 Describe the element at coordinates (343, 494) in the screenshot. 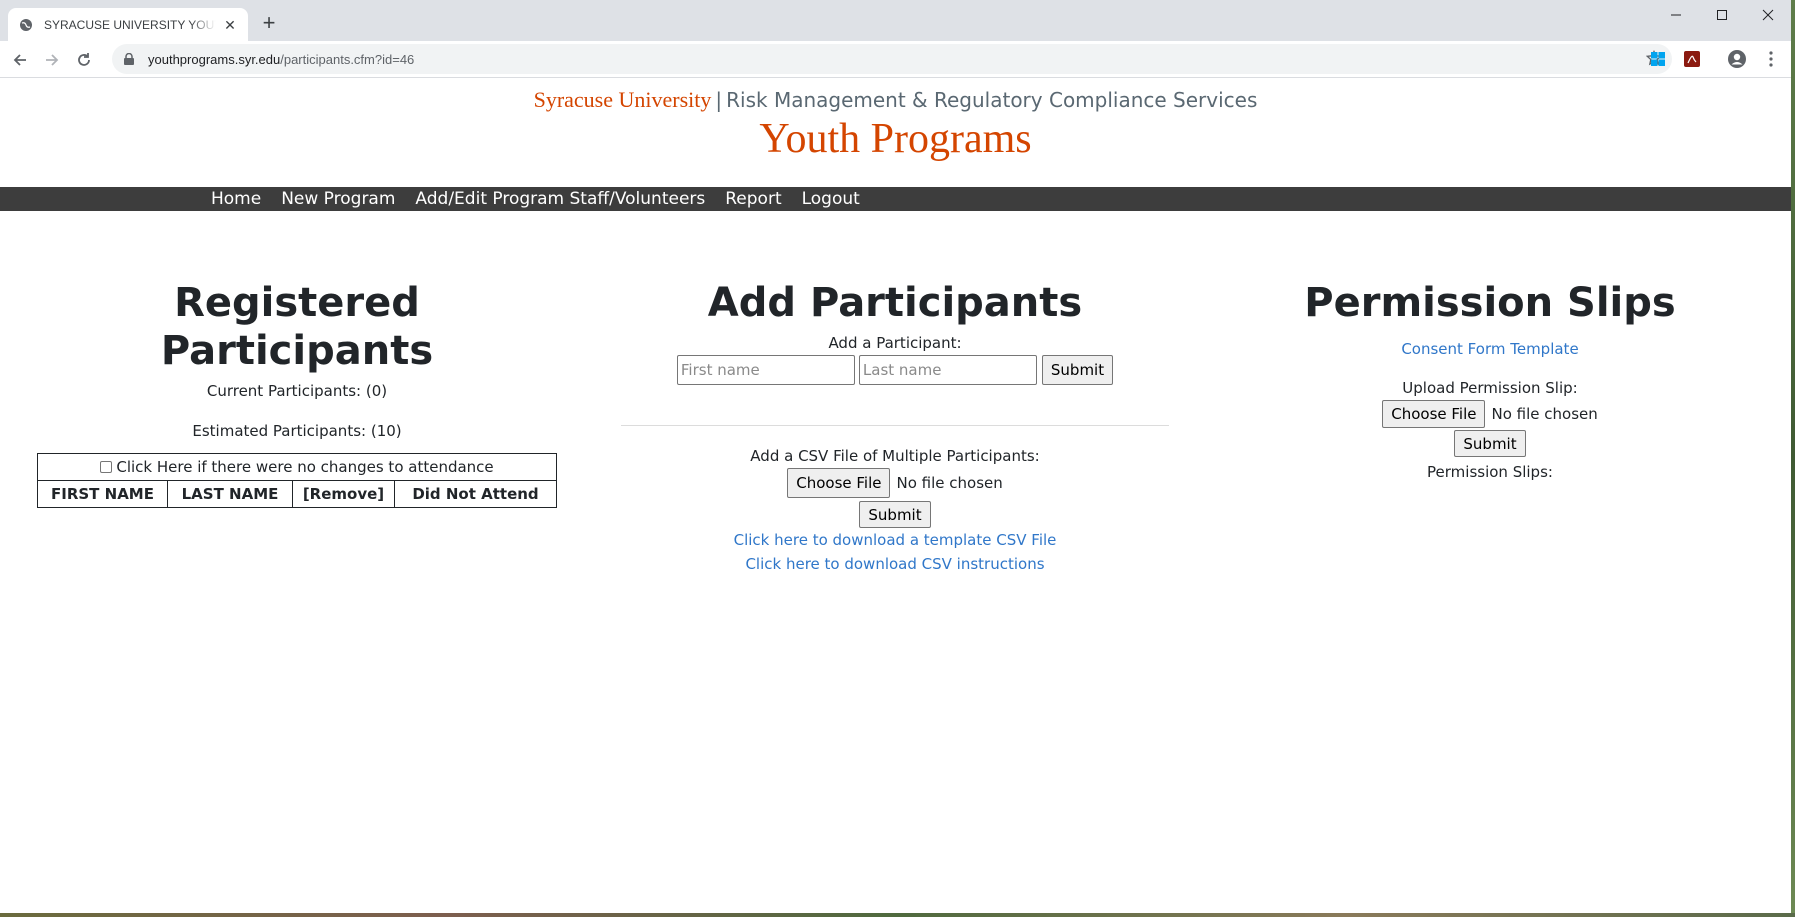

I see `column-remove: [Remove]` at that location.